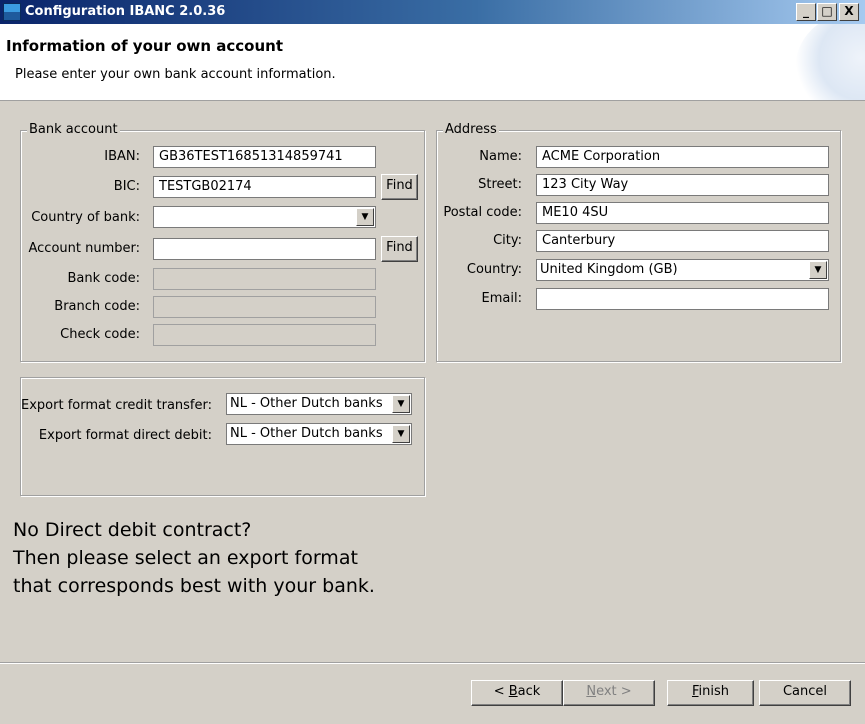  Describe the element at coordinates (103, 278) in the screenshot. I see `bank-code-label: Bank code:` at that location.